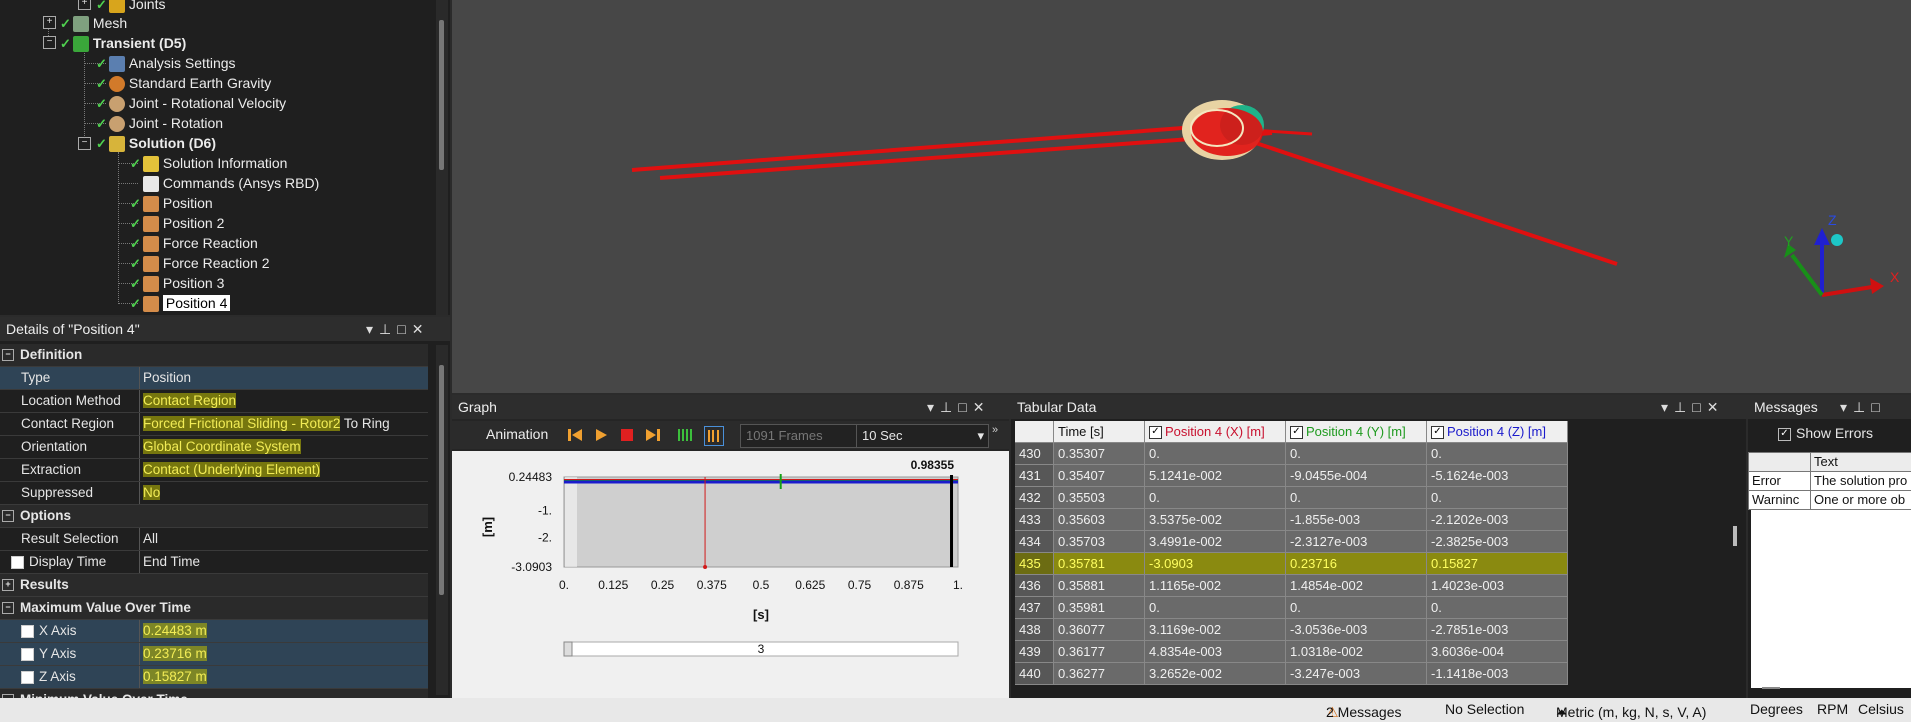 Image resolution: width=1911 pixels, height=722 pixels. What do you see at coordinates (1735, 536) in the screenshot?
I see `tabular-scrollbar-thumb` at bounding box center [1735, 536].